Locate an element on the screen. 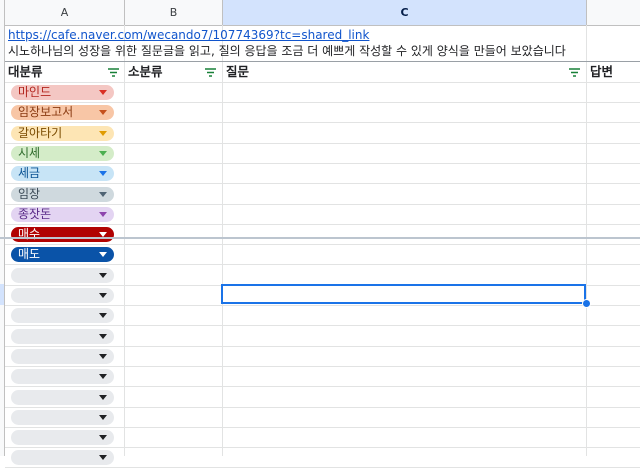  category-chip-label: 매도 is located at coordinates (29, 254).